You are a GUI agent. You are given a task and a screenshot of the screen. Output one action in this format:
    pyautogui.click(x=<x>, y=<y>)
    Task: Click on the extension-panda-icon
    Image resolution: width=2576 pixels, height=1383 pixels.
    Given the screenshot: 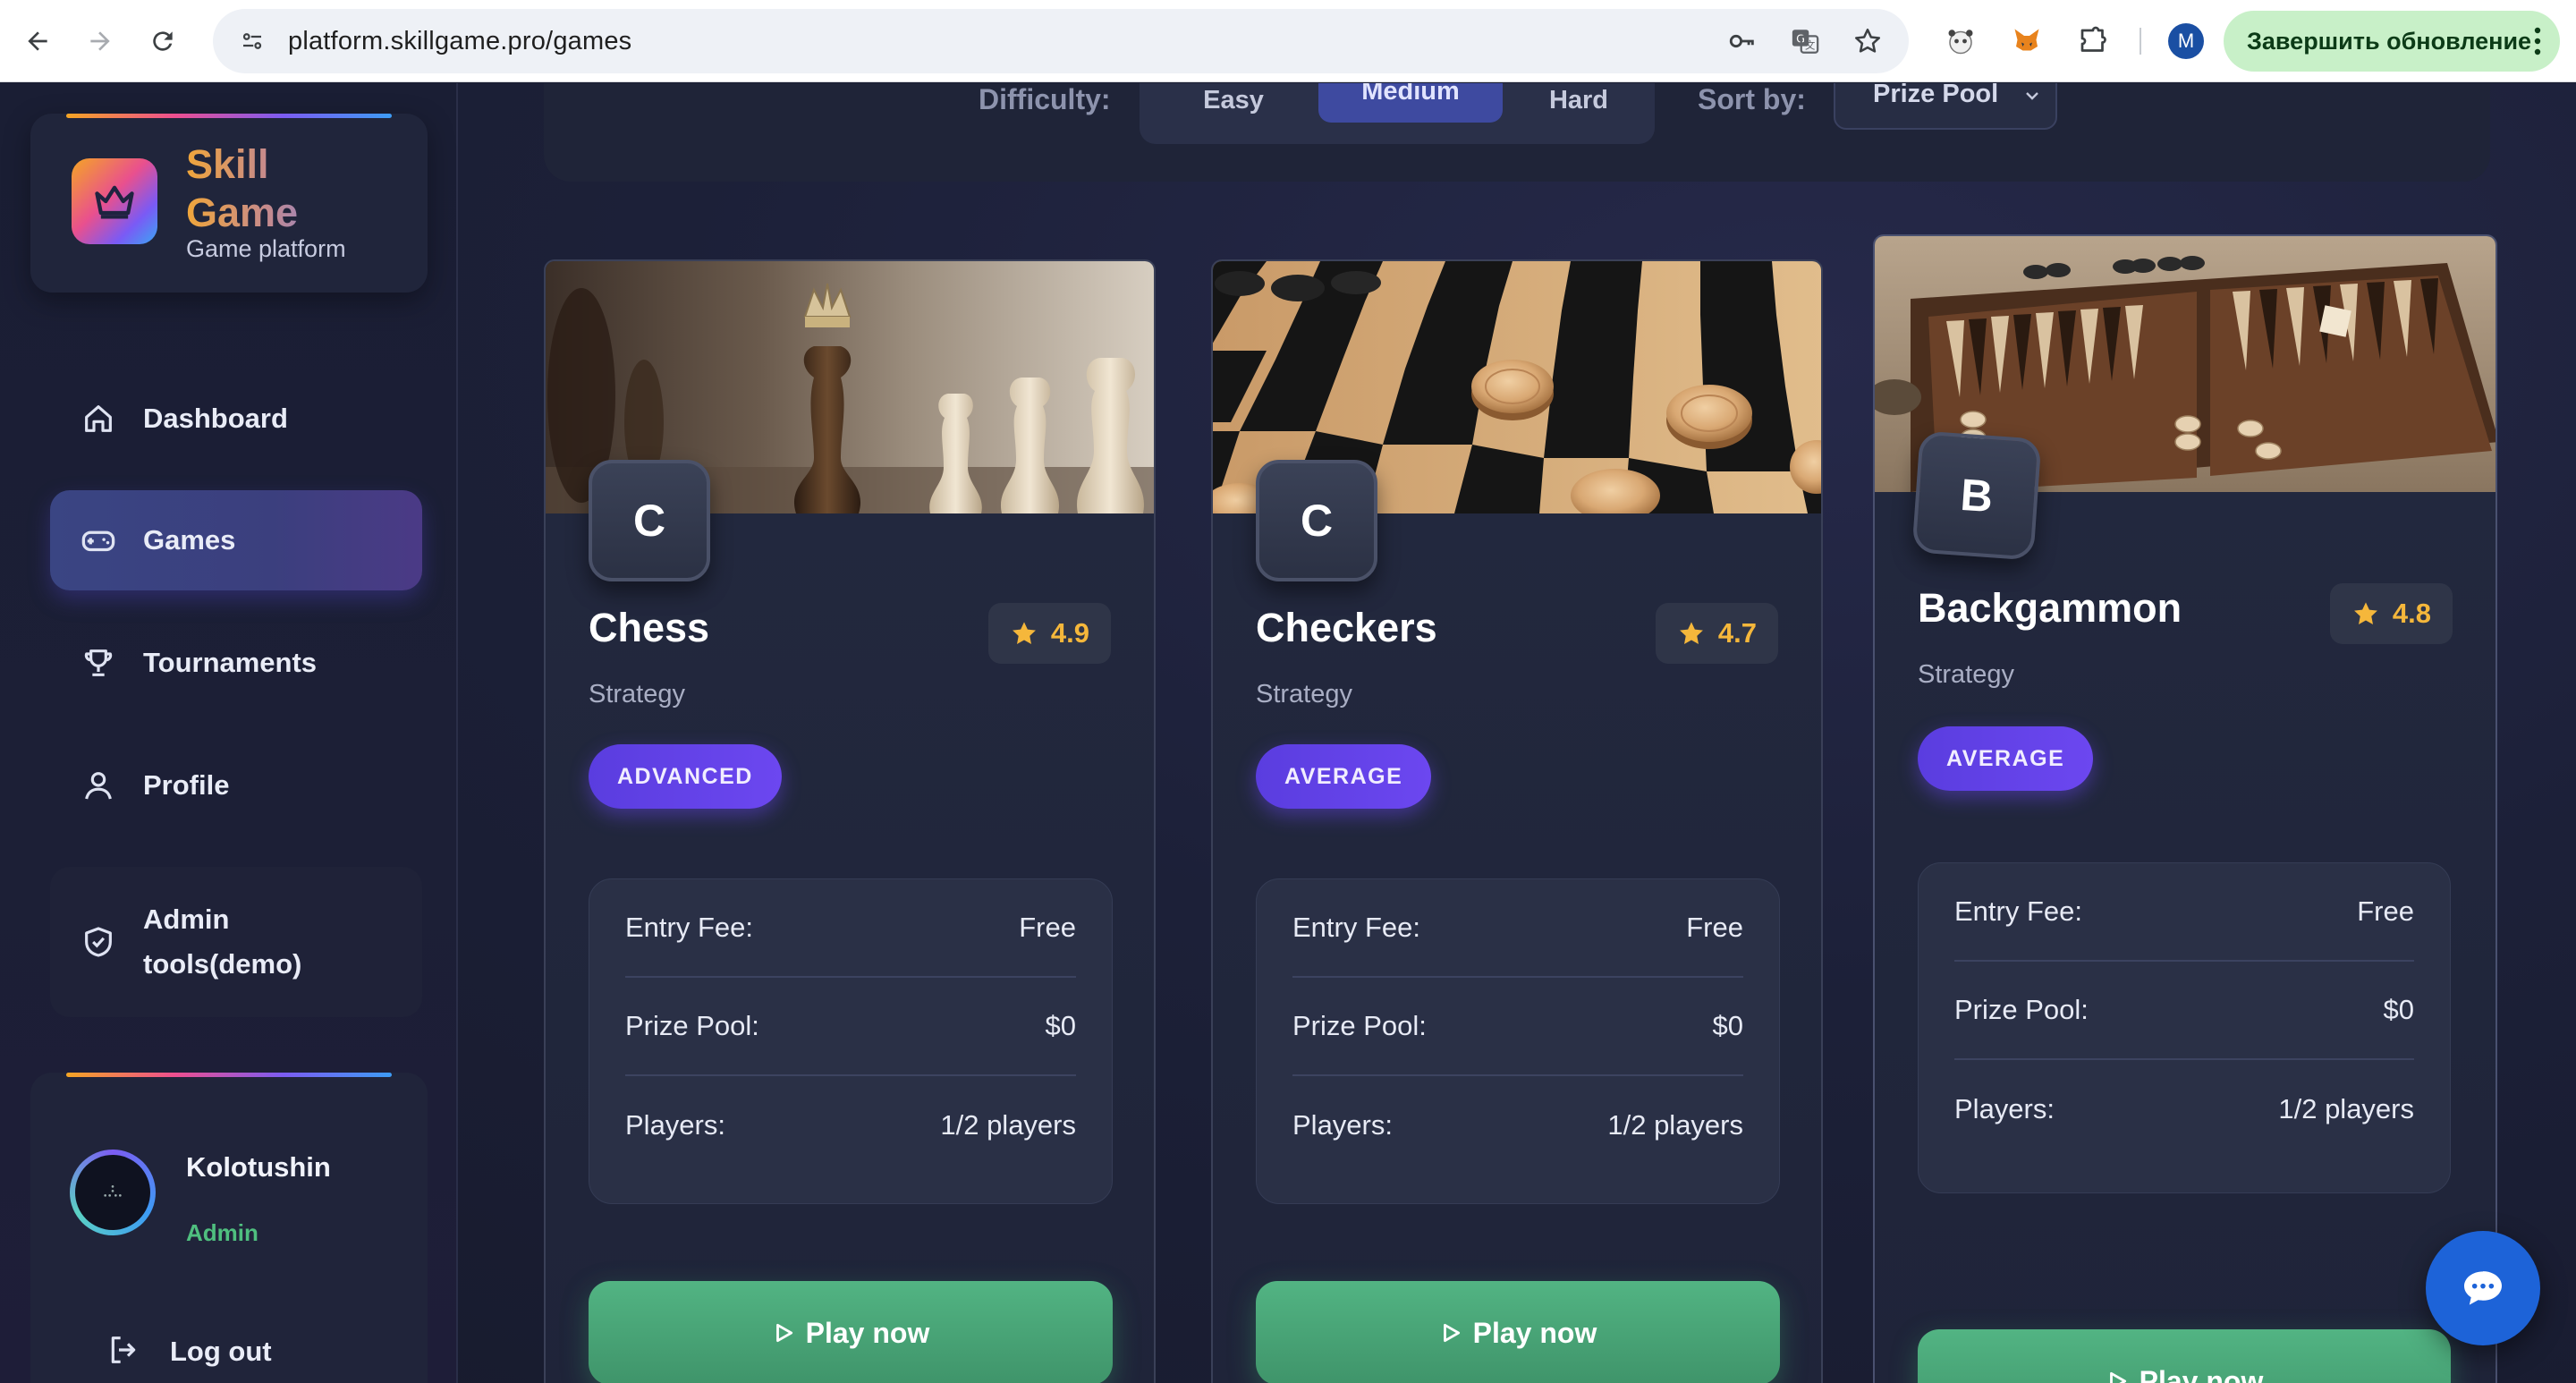 What is the action you would take?
    pyautogui.click(x=1960, y=41)
    